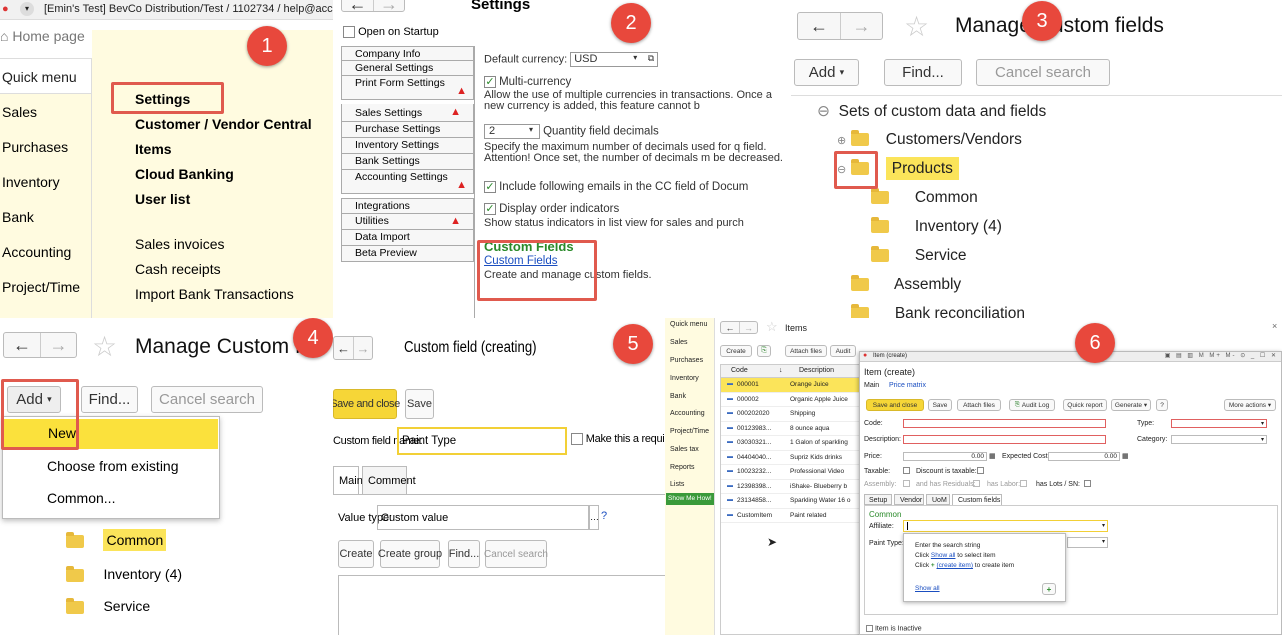 This screenshot has width=1282, height=635. What do you see at coordinates (906, 483) in the screenshot?
I see `assembly-checkbox` at bounding box center [906, 483].